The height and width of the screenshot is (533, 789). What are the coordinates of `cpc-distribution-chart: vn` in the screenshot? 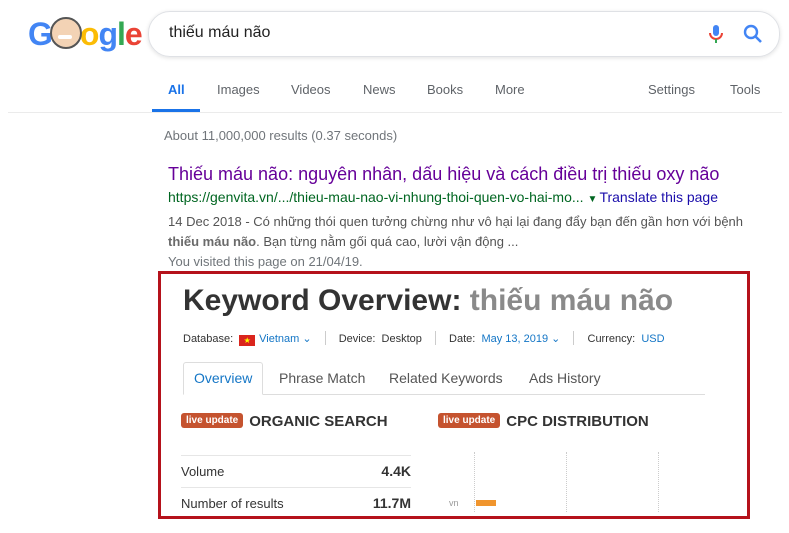 It's located at (591, 482).